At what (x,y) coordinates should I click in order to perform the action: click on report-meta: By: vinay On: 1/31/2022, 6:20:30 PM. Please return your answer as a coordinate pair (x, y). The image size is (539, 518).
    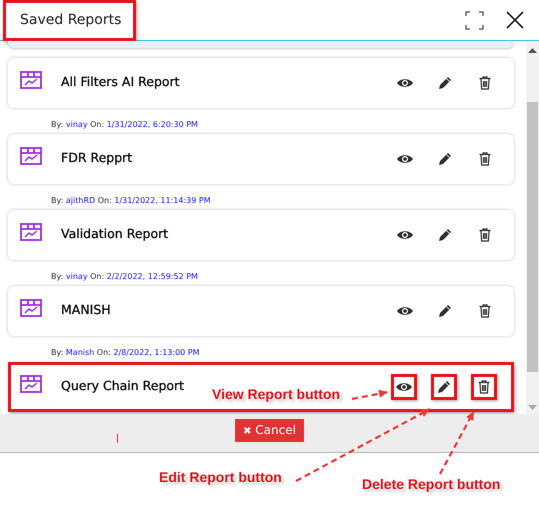
    Looking at the image, I should click on (124, 125).